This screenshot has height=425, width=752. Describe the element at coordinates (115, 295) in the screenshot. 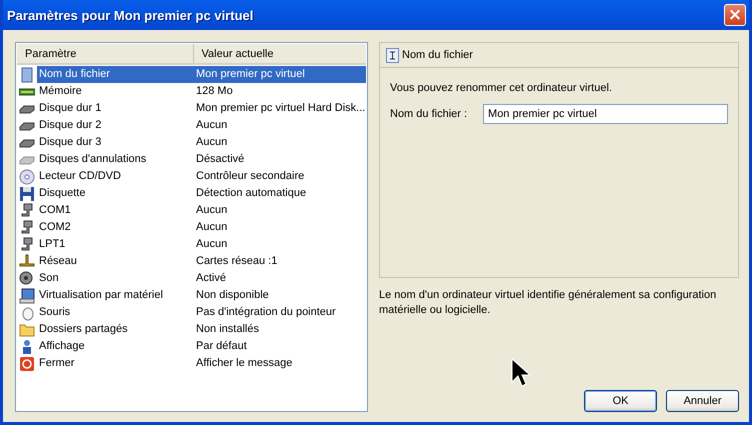

I see `setting-name: Virtualisation par matériel` at that location.